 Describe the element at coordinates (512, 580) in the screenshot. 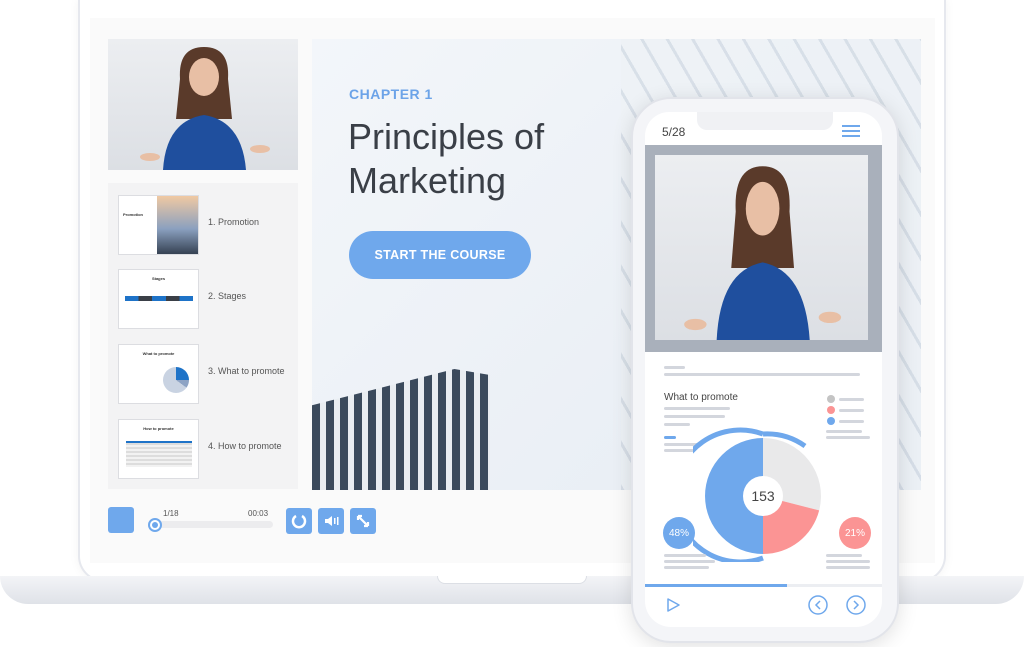

I see `laptop-notch` at that location.